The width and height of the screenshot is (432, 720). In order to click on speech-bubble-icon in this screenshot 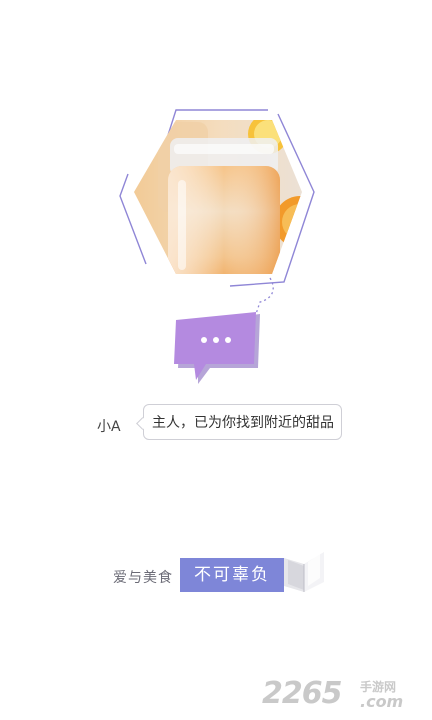, I will do `click(218, 348)`.